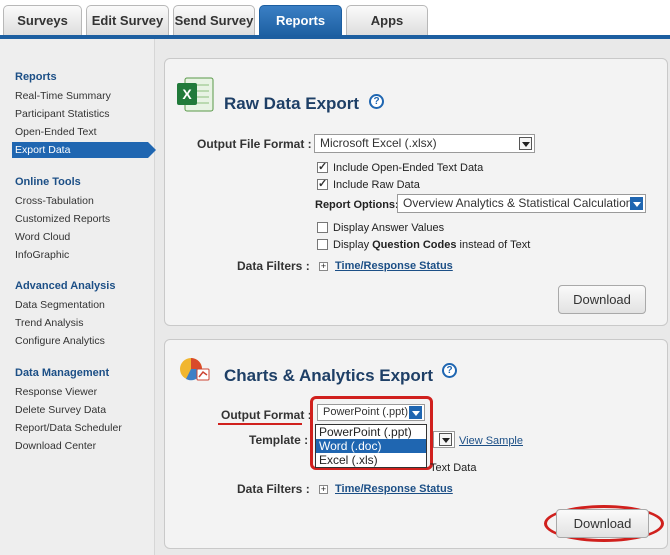 Image resolution: width=670 pixels, height=555 pixels. What do you see at coordinates (42, 20) in the screenshot?
I see `tab-surveys: Surveys` at bounding box center [42, 20].